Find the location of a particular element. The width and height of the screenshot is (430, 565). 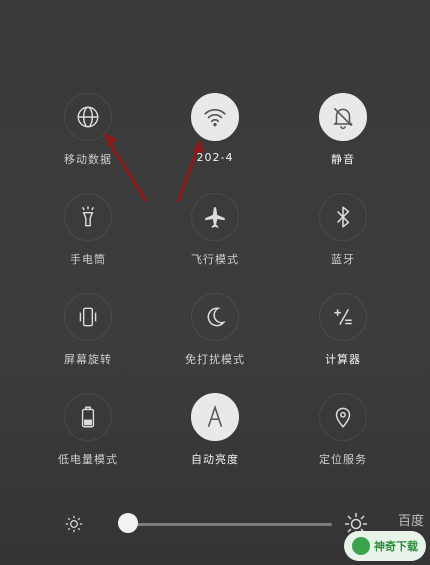

tile-location: 定位服务 is located at coordinates (343, 443).